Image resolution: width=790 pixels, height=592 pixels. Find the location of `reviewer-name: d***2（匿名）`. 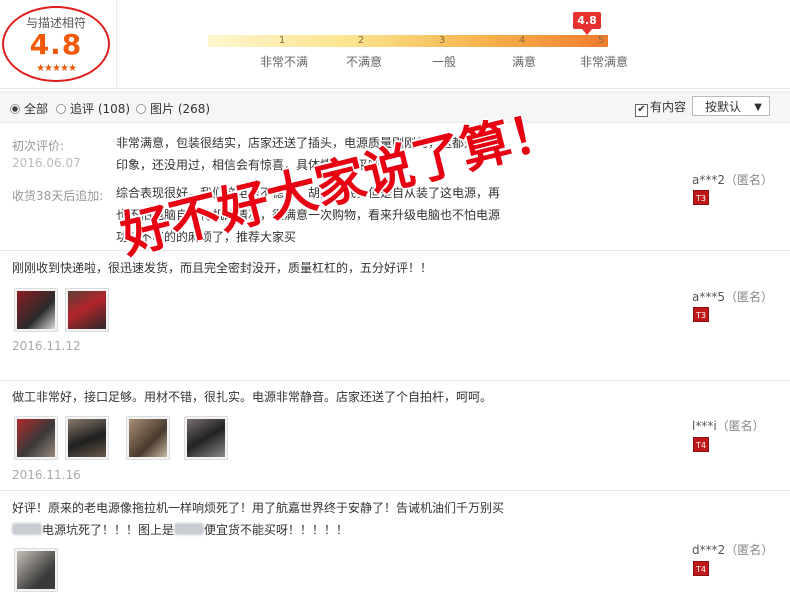

reviewer-name: d***2（匿名） is located at coordinates (732, 549).